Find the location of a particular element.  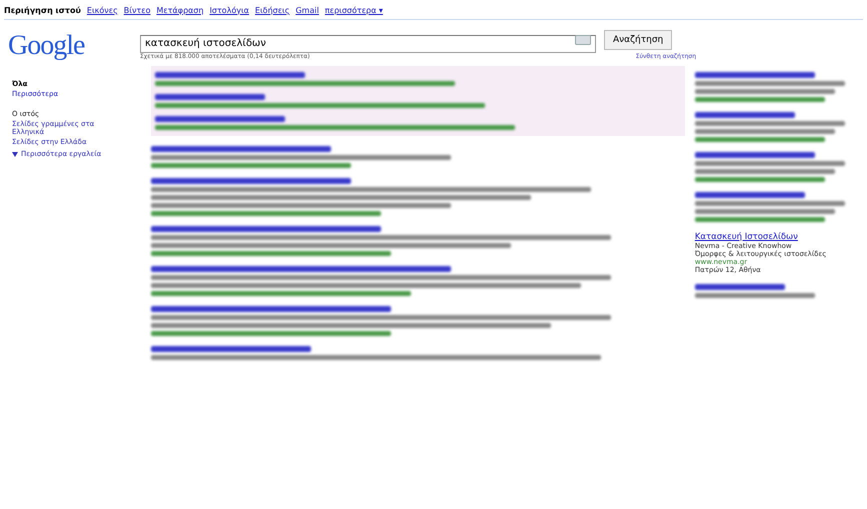

ad-title-link: Κατασκευή Ιστοσελίδων is located at coordinates (778, 237).